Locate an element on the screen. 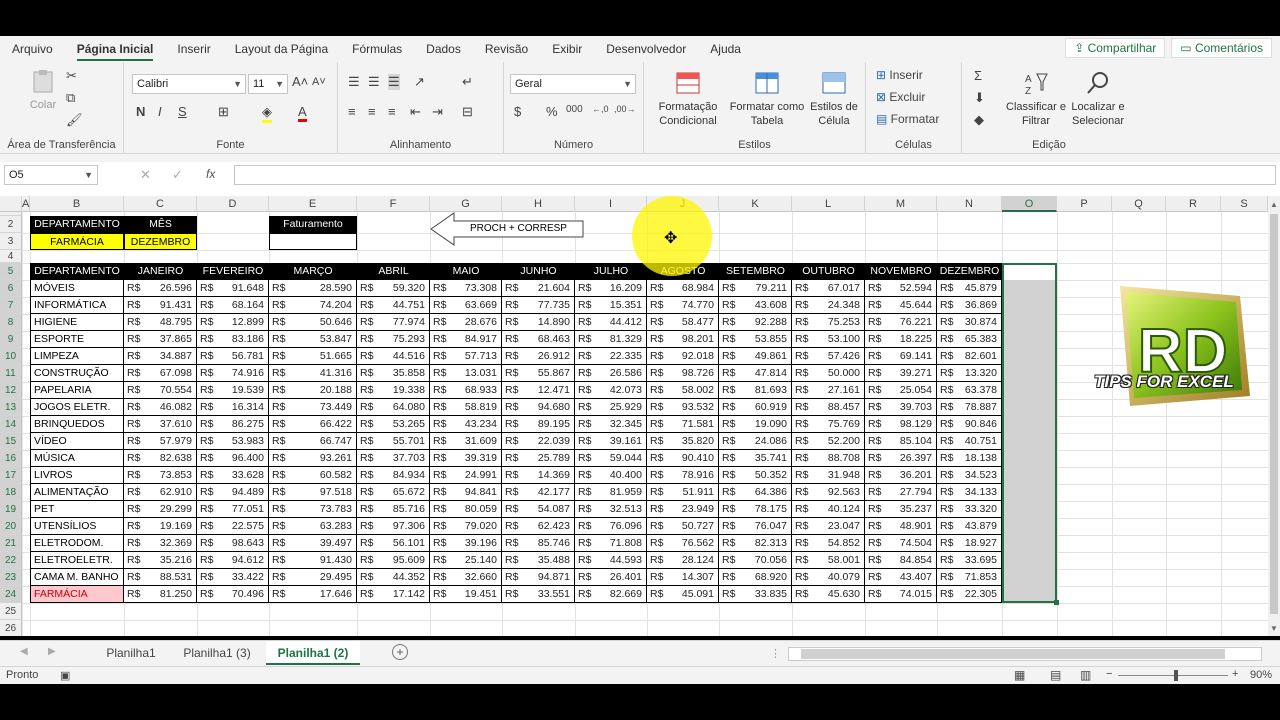 Image resolution: width=1280 pixels, height=720 pixels. table-cell: R$ 82.669 is located at coordinates (611, 594).